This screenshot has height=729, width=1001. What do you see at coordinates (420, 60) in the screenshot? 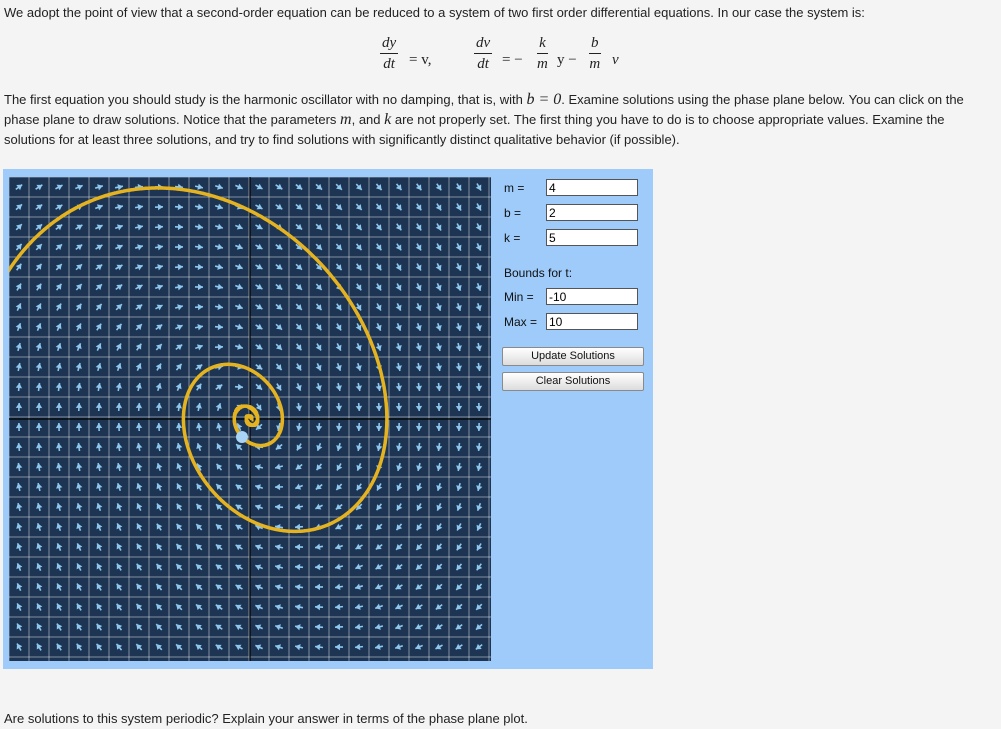
I see `eq1-rhs: = v,` at bounding box center [420, 60].